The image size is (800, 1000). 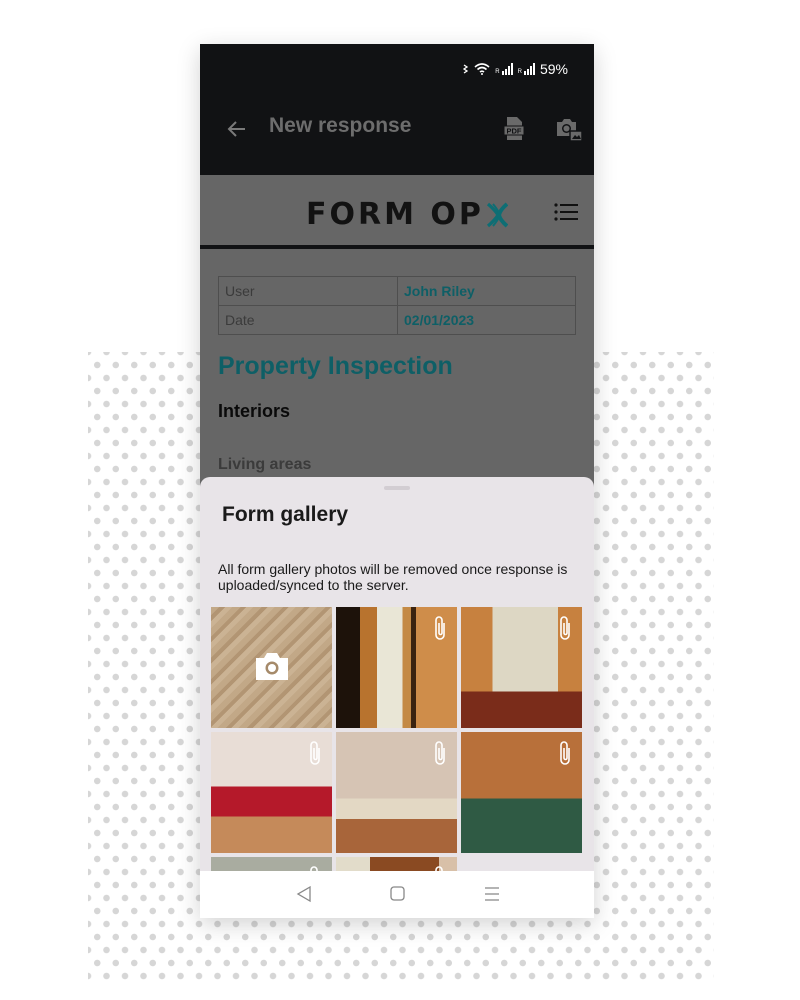 I want to click on wifi-icon, so click(x=482, y=69).